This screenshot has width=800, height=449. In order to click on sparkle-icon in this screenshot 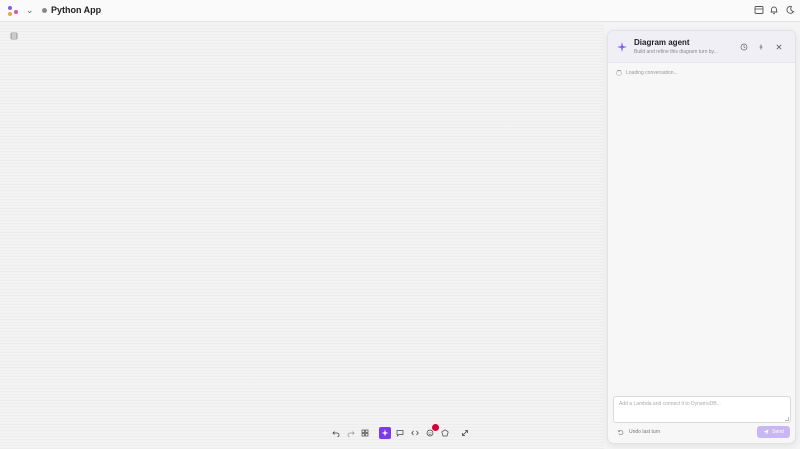, I will do `click(622, 47)`.